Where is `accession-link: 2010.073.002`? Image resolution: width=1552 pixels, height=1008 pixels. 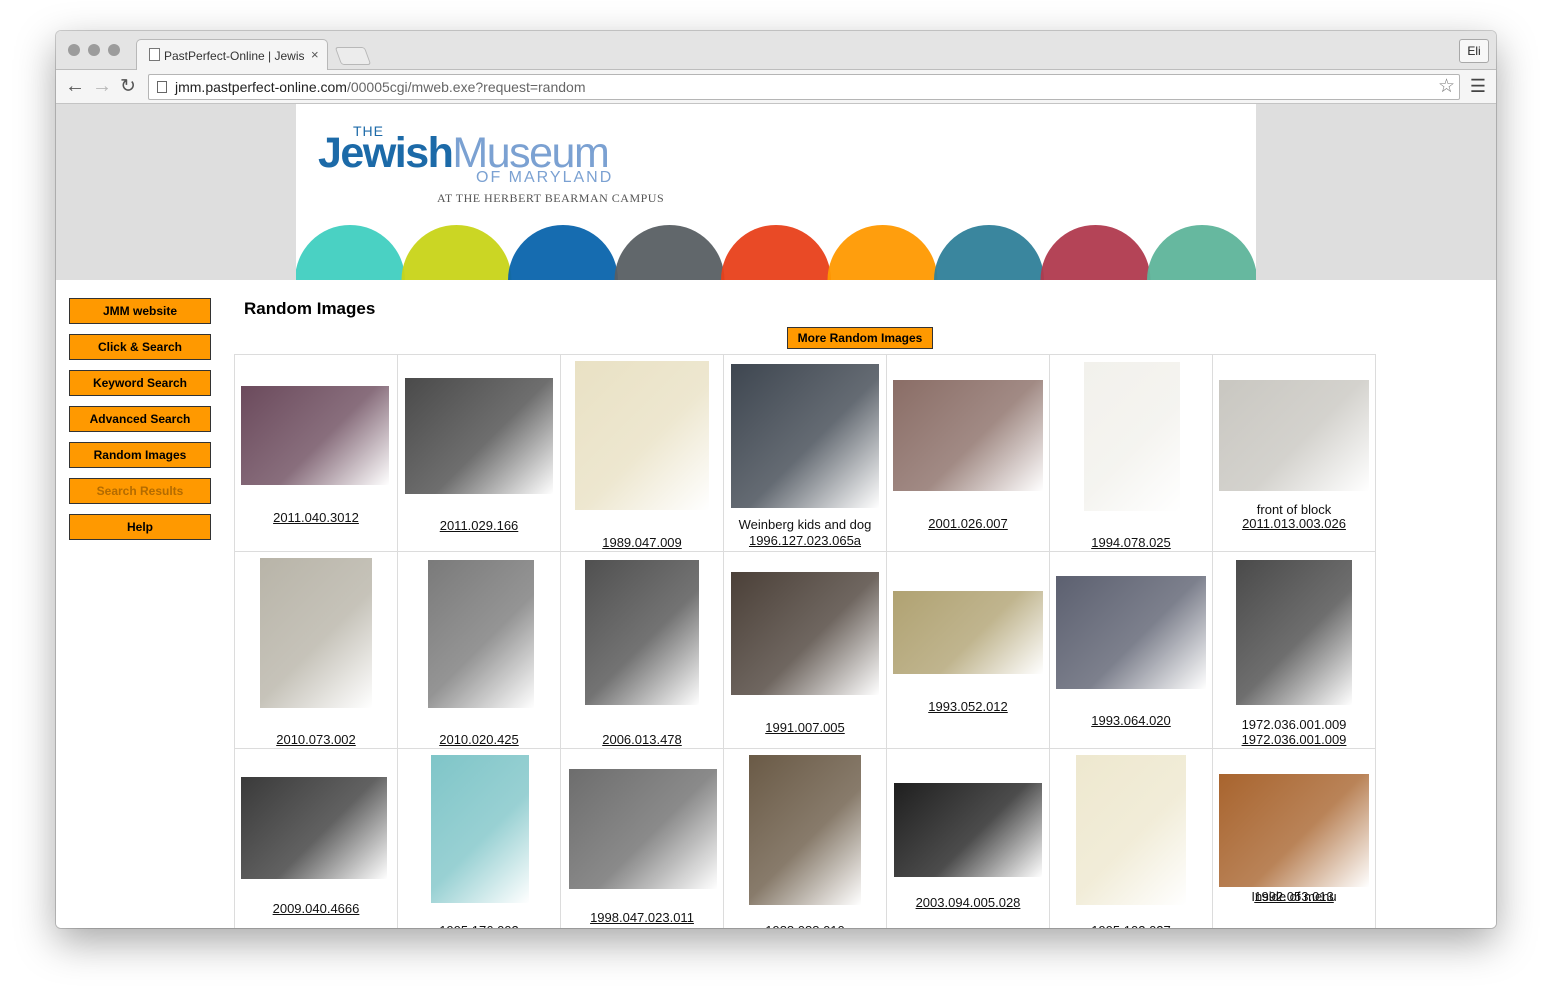 accession-link: 2010.073.002 is located at coordinates (316, 739).